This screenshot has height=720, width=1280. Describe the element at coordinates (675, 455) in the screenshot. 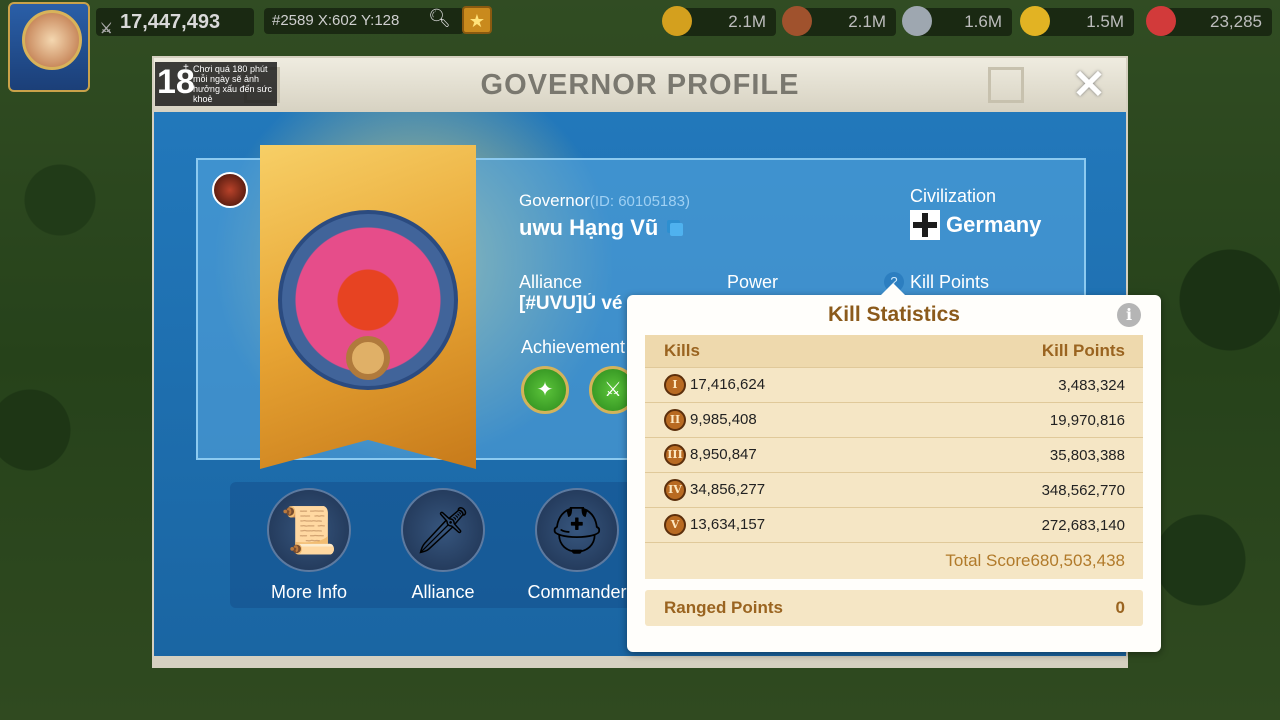

I see `tier-3-icon: III` at that location.